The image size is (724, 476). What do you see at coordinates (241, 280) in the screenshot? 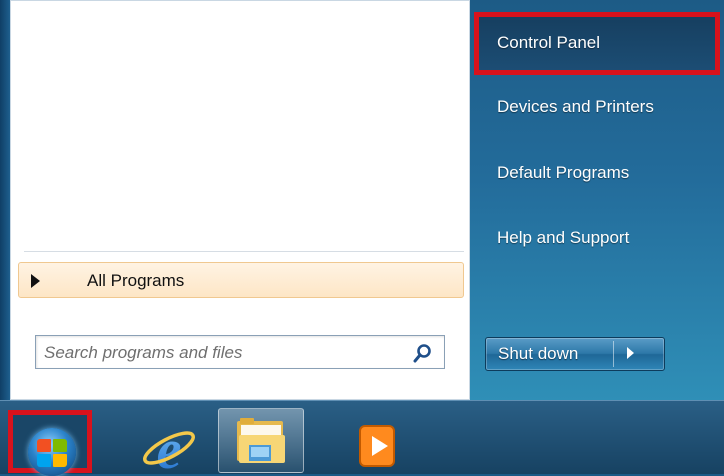
I see `all-programs-button: All Programs` at bounding box center [241, 280].